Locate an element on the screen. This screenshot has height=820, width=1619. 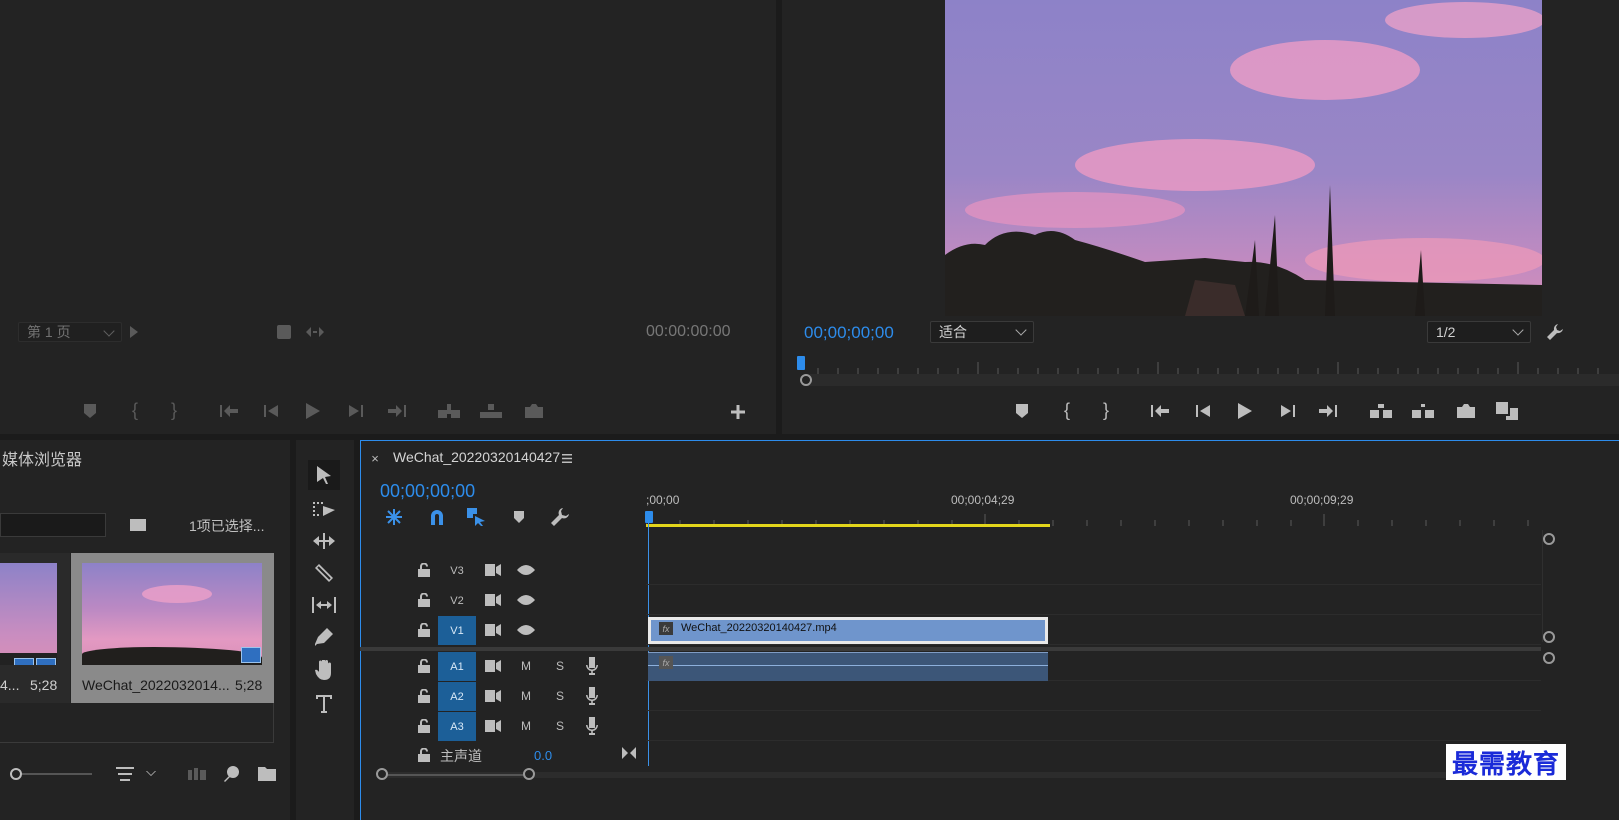
linked-selection-icon is located at coordinates (476, 517).